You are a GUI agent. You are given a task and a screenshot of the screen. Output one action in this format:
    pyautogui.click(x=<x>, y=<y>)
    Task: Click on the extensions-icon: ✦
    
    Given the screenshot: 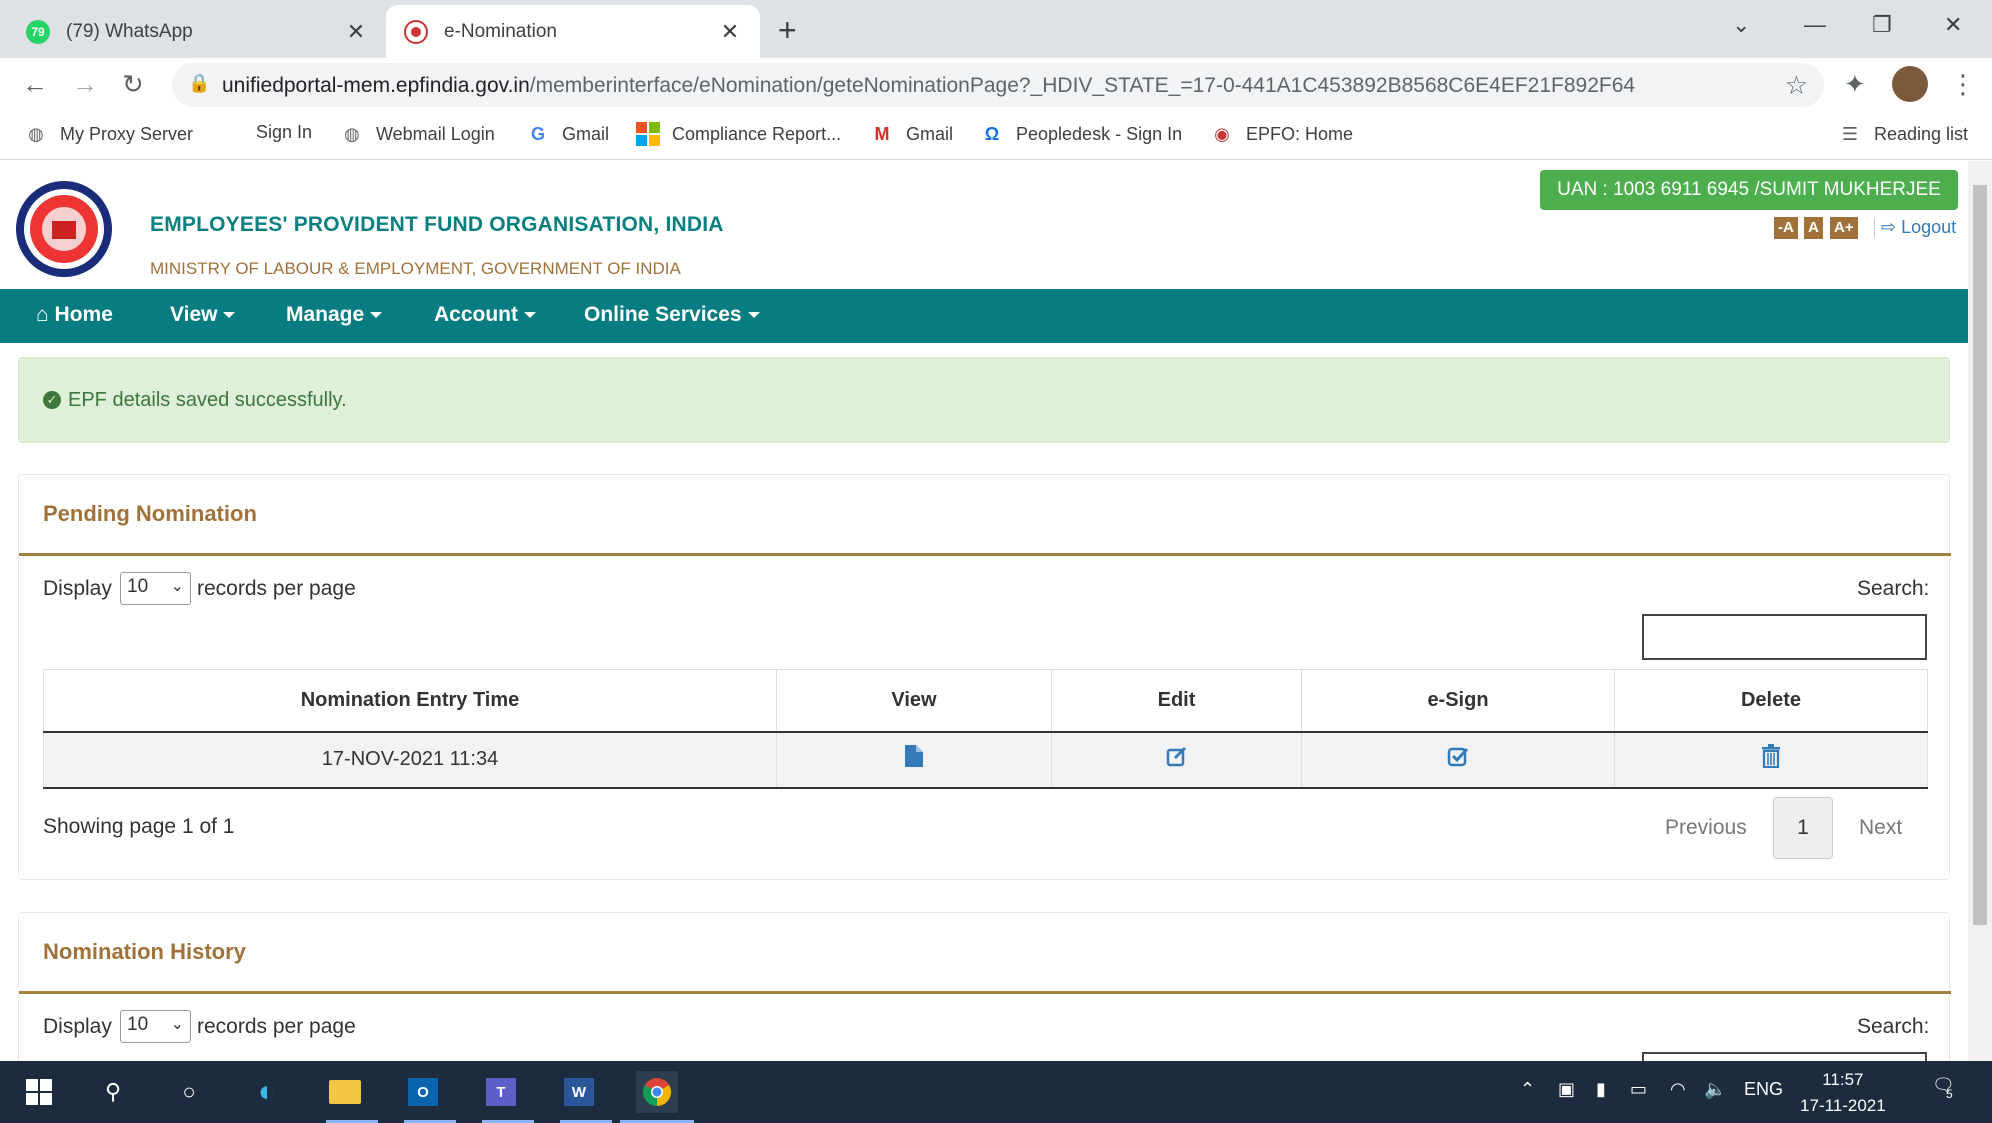 What is the action you would take?
    pyautogui.click(x=1855, y=84)
    